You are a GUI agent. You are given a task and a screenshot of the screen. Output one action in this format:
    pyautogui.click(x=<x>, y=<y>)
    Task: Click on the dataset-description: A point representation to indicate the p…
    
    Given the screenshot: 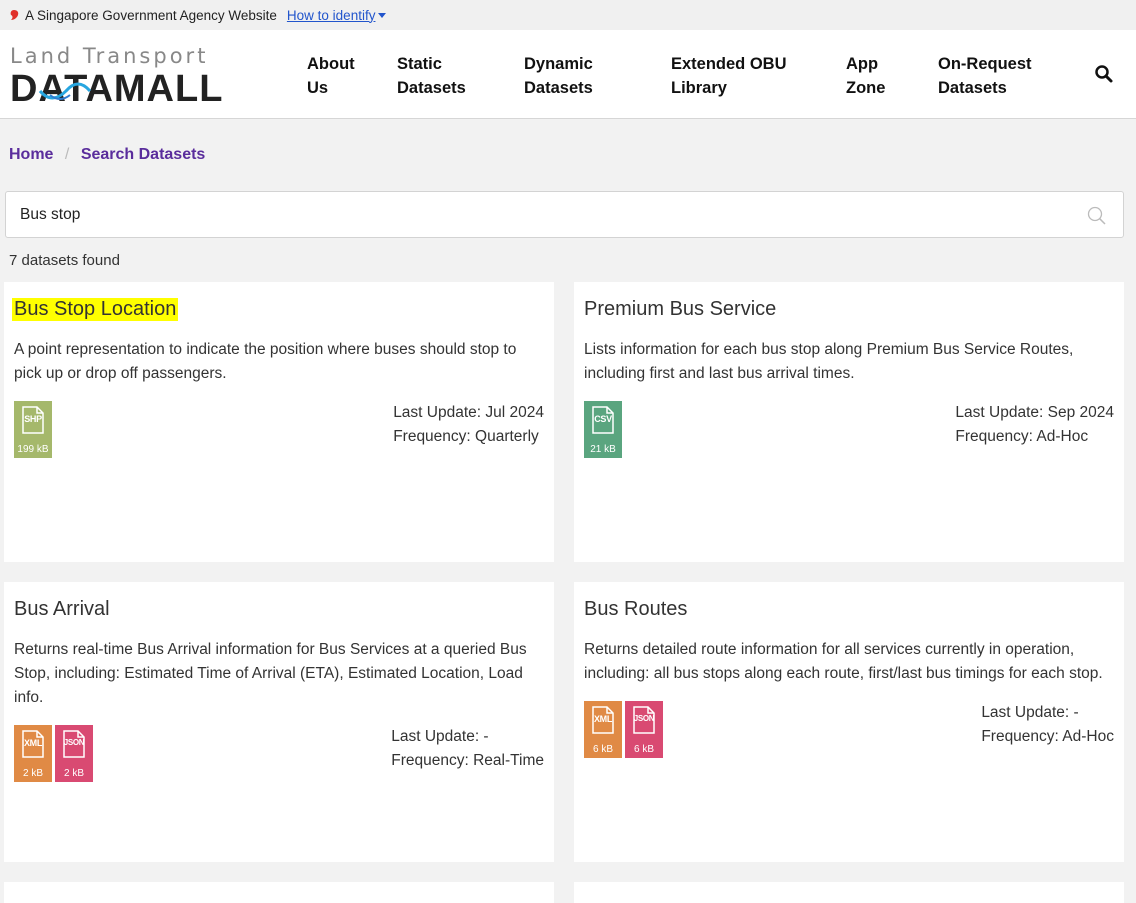 What is the action you would take?
    pyautogui.click(x=265, y=361)
    